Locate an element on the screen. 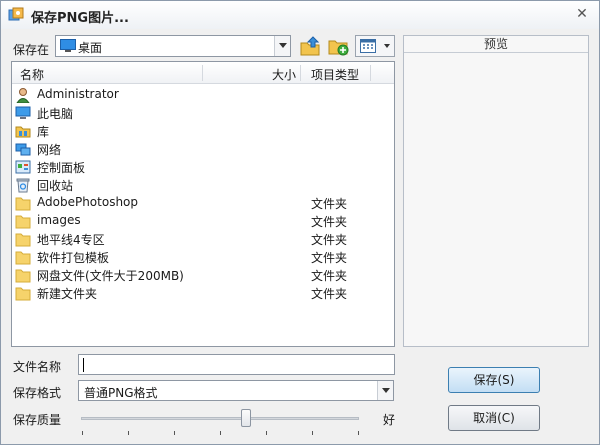 This screenshot has width=600, height=445. file-list-header: 名称 大小 项目类型 is located at coordinates (203, 73).